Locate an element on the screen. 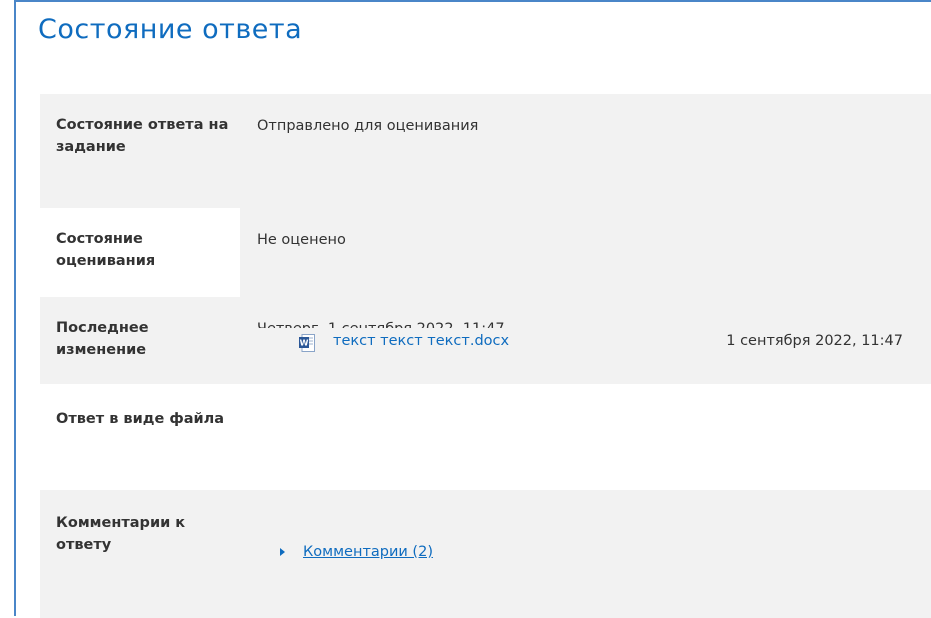 The height and width of the screenshot is (618, 931). comments-toggle: Комментарии (2) is located at coordinates (356, 552).